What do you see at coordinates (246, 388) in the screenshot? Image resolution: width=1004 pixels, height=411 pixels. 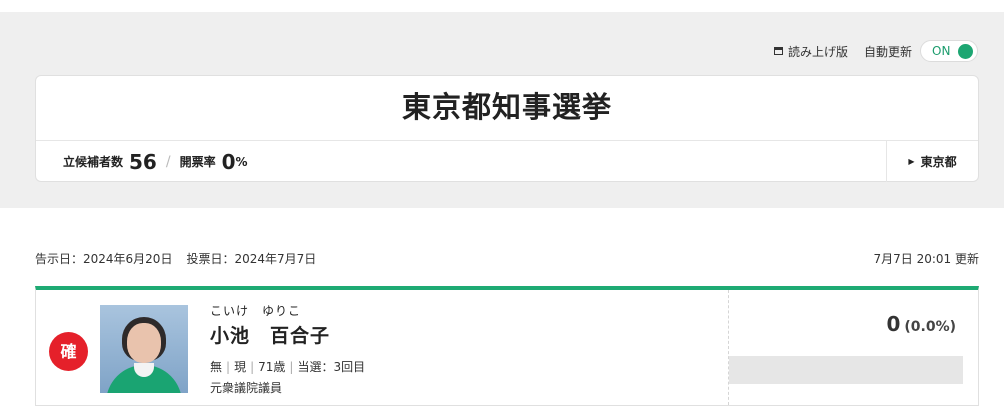 I see `candidate-career: 元衆議院議員` at bounding box center [246, 388].